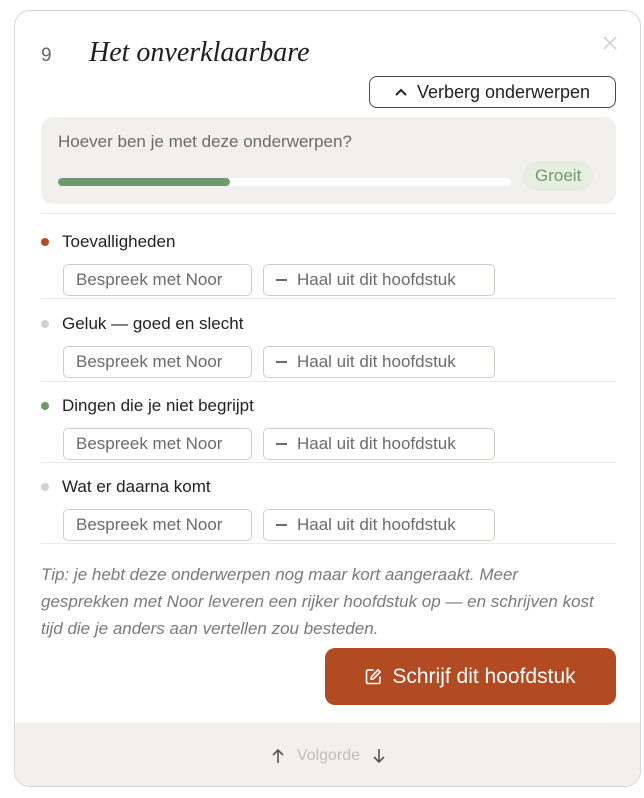 Image resolution: width=644 pixels, height=798 pixels. Describe the element at coordinates (46, 55) in the screenshot. I see `chapter-number: 9` at that location.